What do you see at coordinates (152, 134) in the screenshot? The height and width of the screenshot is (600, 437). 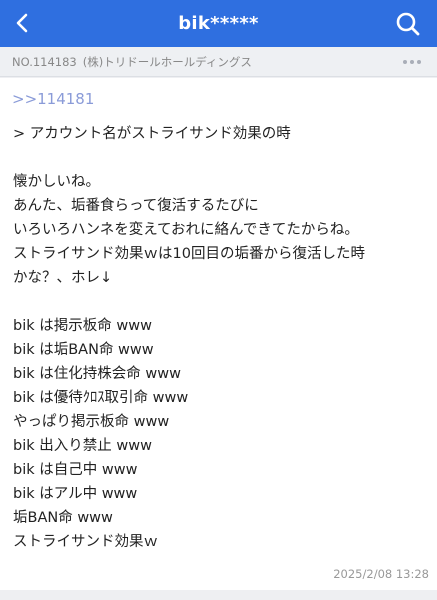 I see `post-line: > アカウント名がストライサンド効果の時` at bounding box center [152, 134].